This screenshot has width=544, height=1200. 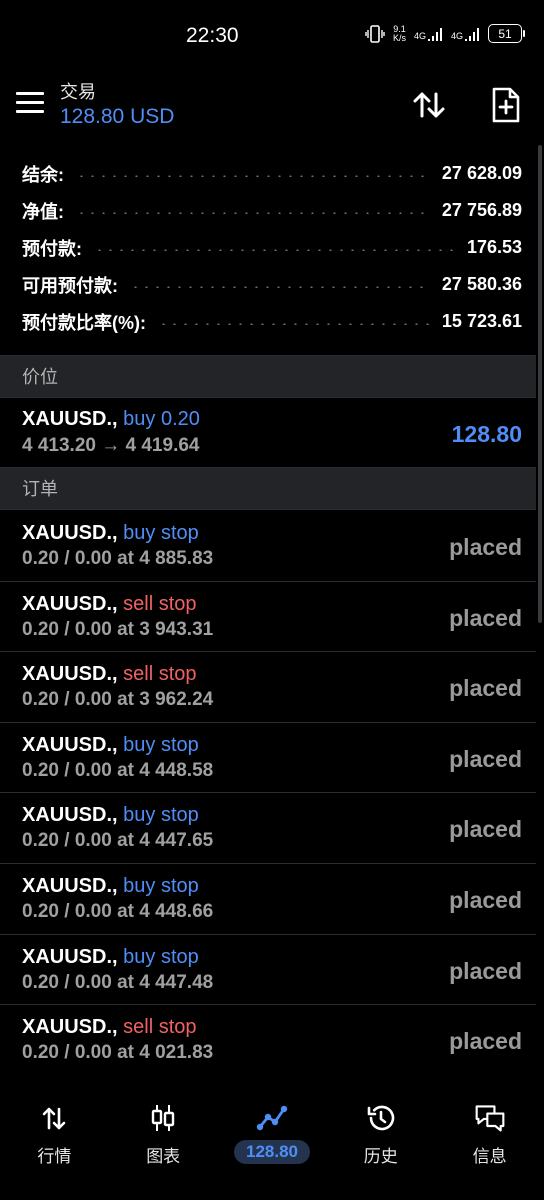 I want to click on positions-section-header: 价位, so click(x=268, y=376).